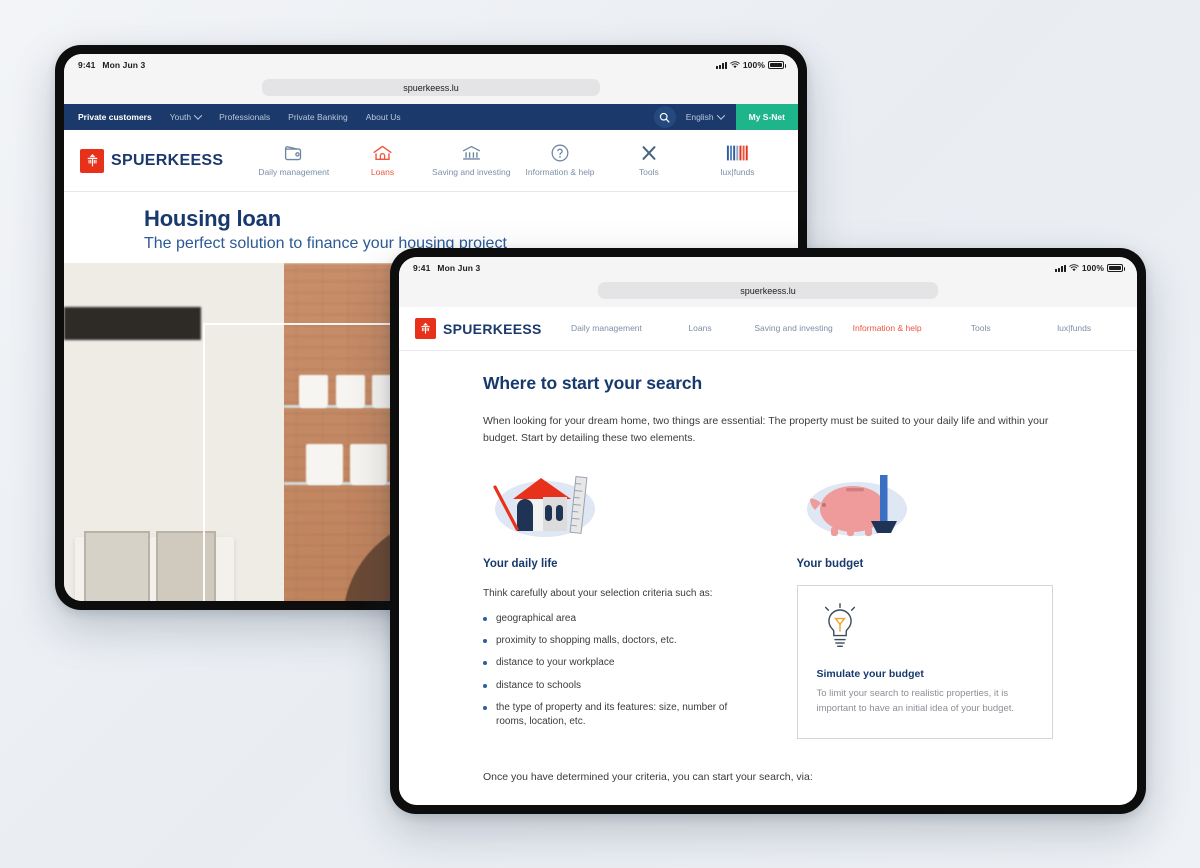  I want to click on tools-cross-icon, so click(649, 153).